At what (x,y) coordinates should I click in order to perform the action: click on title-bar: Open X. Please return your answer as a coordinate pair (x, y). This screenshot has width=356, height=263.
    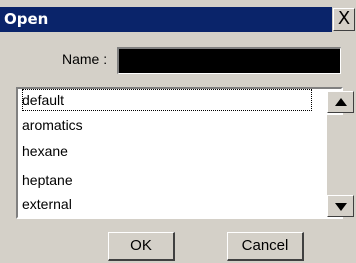
    Looking at the image, I should click on (178, 16).